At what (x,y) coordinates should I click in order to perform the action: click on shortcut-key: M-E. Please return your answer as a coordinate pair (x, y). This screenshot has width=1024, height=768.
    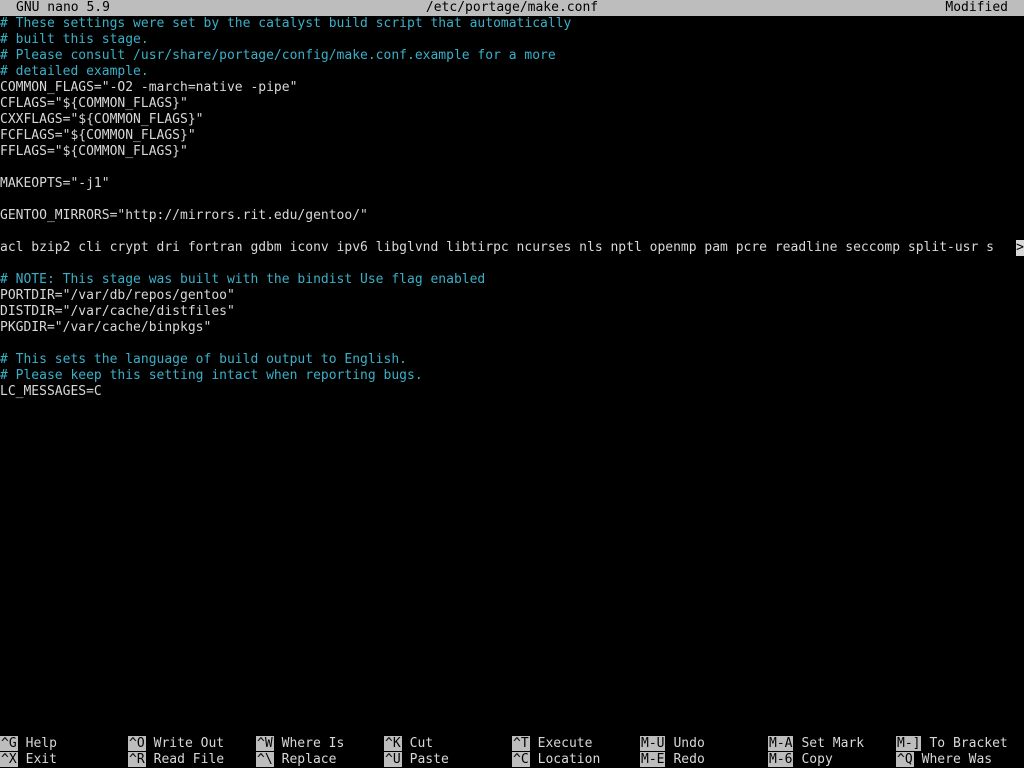
    Looking at the image, I should click on (653, 759).